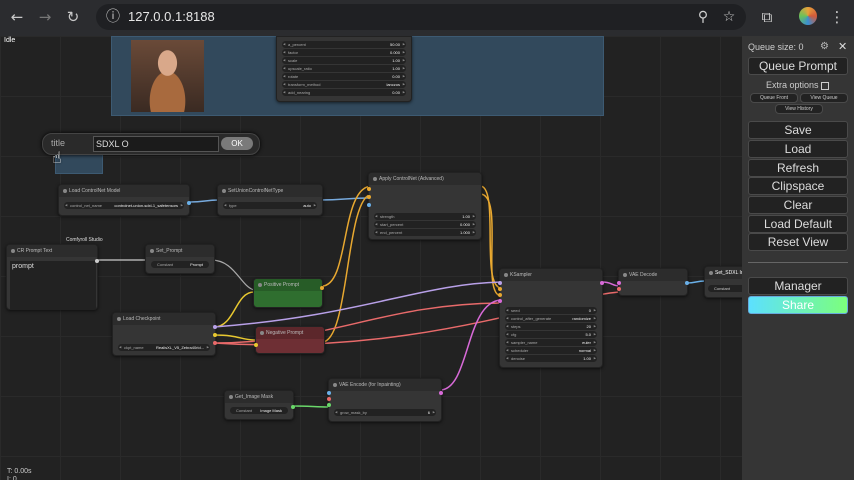 This screenshot has width=854, height=480. What do you see at coordinates (425, 232) in the screenshot?
I see `end-percent-widget: end_percent1.000` at bounding box center [425, 232].